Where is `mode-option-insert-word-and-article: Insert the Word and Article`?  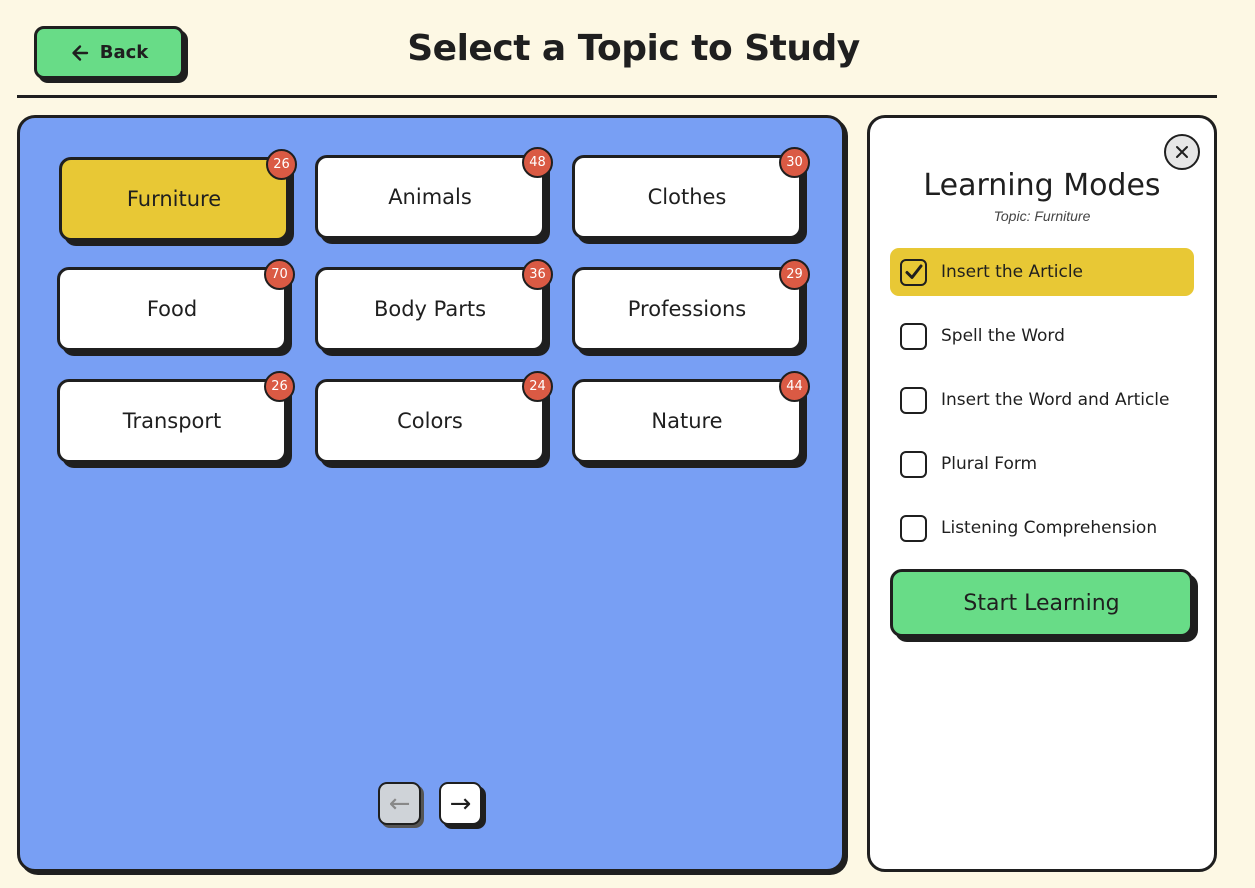 mode-option-insert-word-and-article: Insert the Word and Article is located at coordinates (1042, 400).